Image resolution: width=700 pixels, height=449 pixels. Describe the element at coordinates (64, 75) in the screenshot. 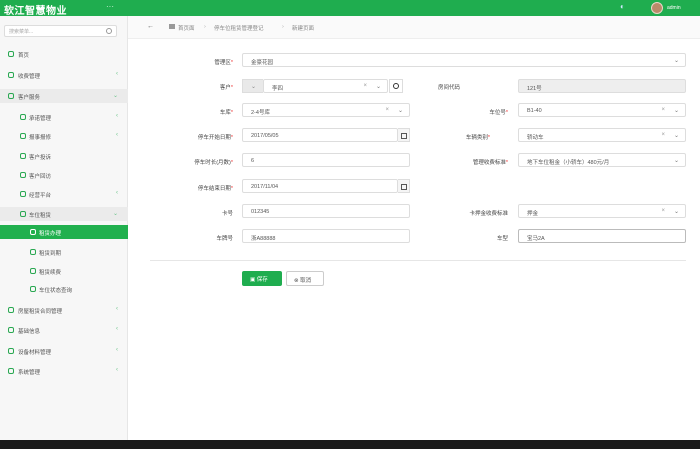

I see `sidebar-item-billing: 收费管理 ‹` at that location.